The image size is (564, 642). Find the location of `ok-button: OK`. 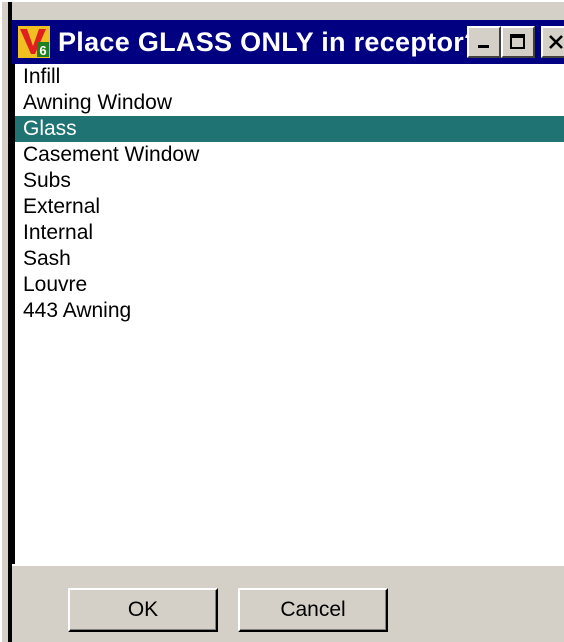

ok-button: OK is located at coordinates (143, 610).